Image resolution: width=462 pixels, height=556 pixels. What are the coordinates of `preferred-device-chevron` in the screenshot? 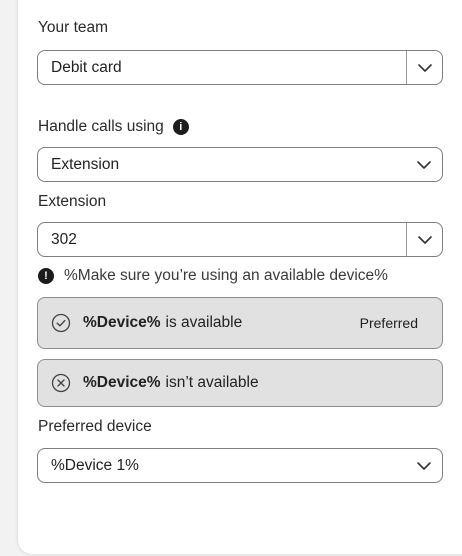 It's located at (424, 465).